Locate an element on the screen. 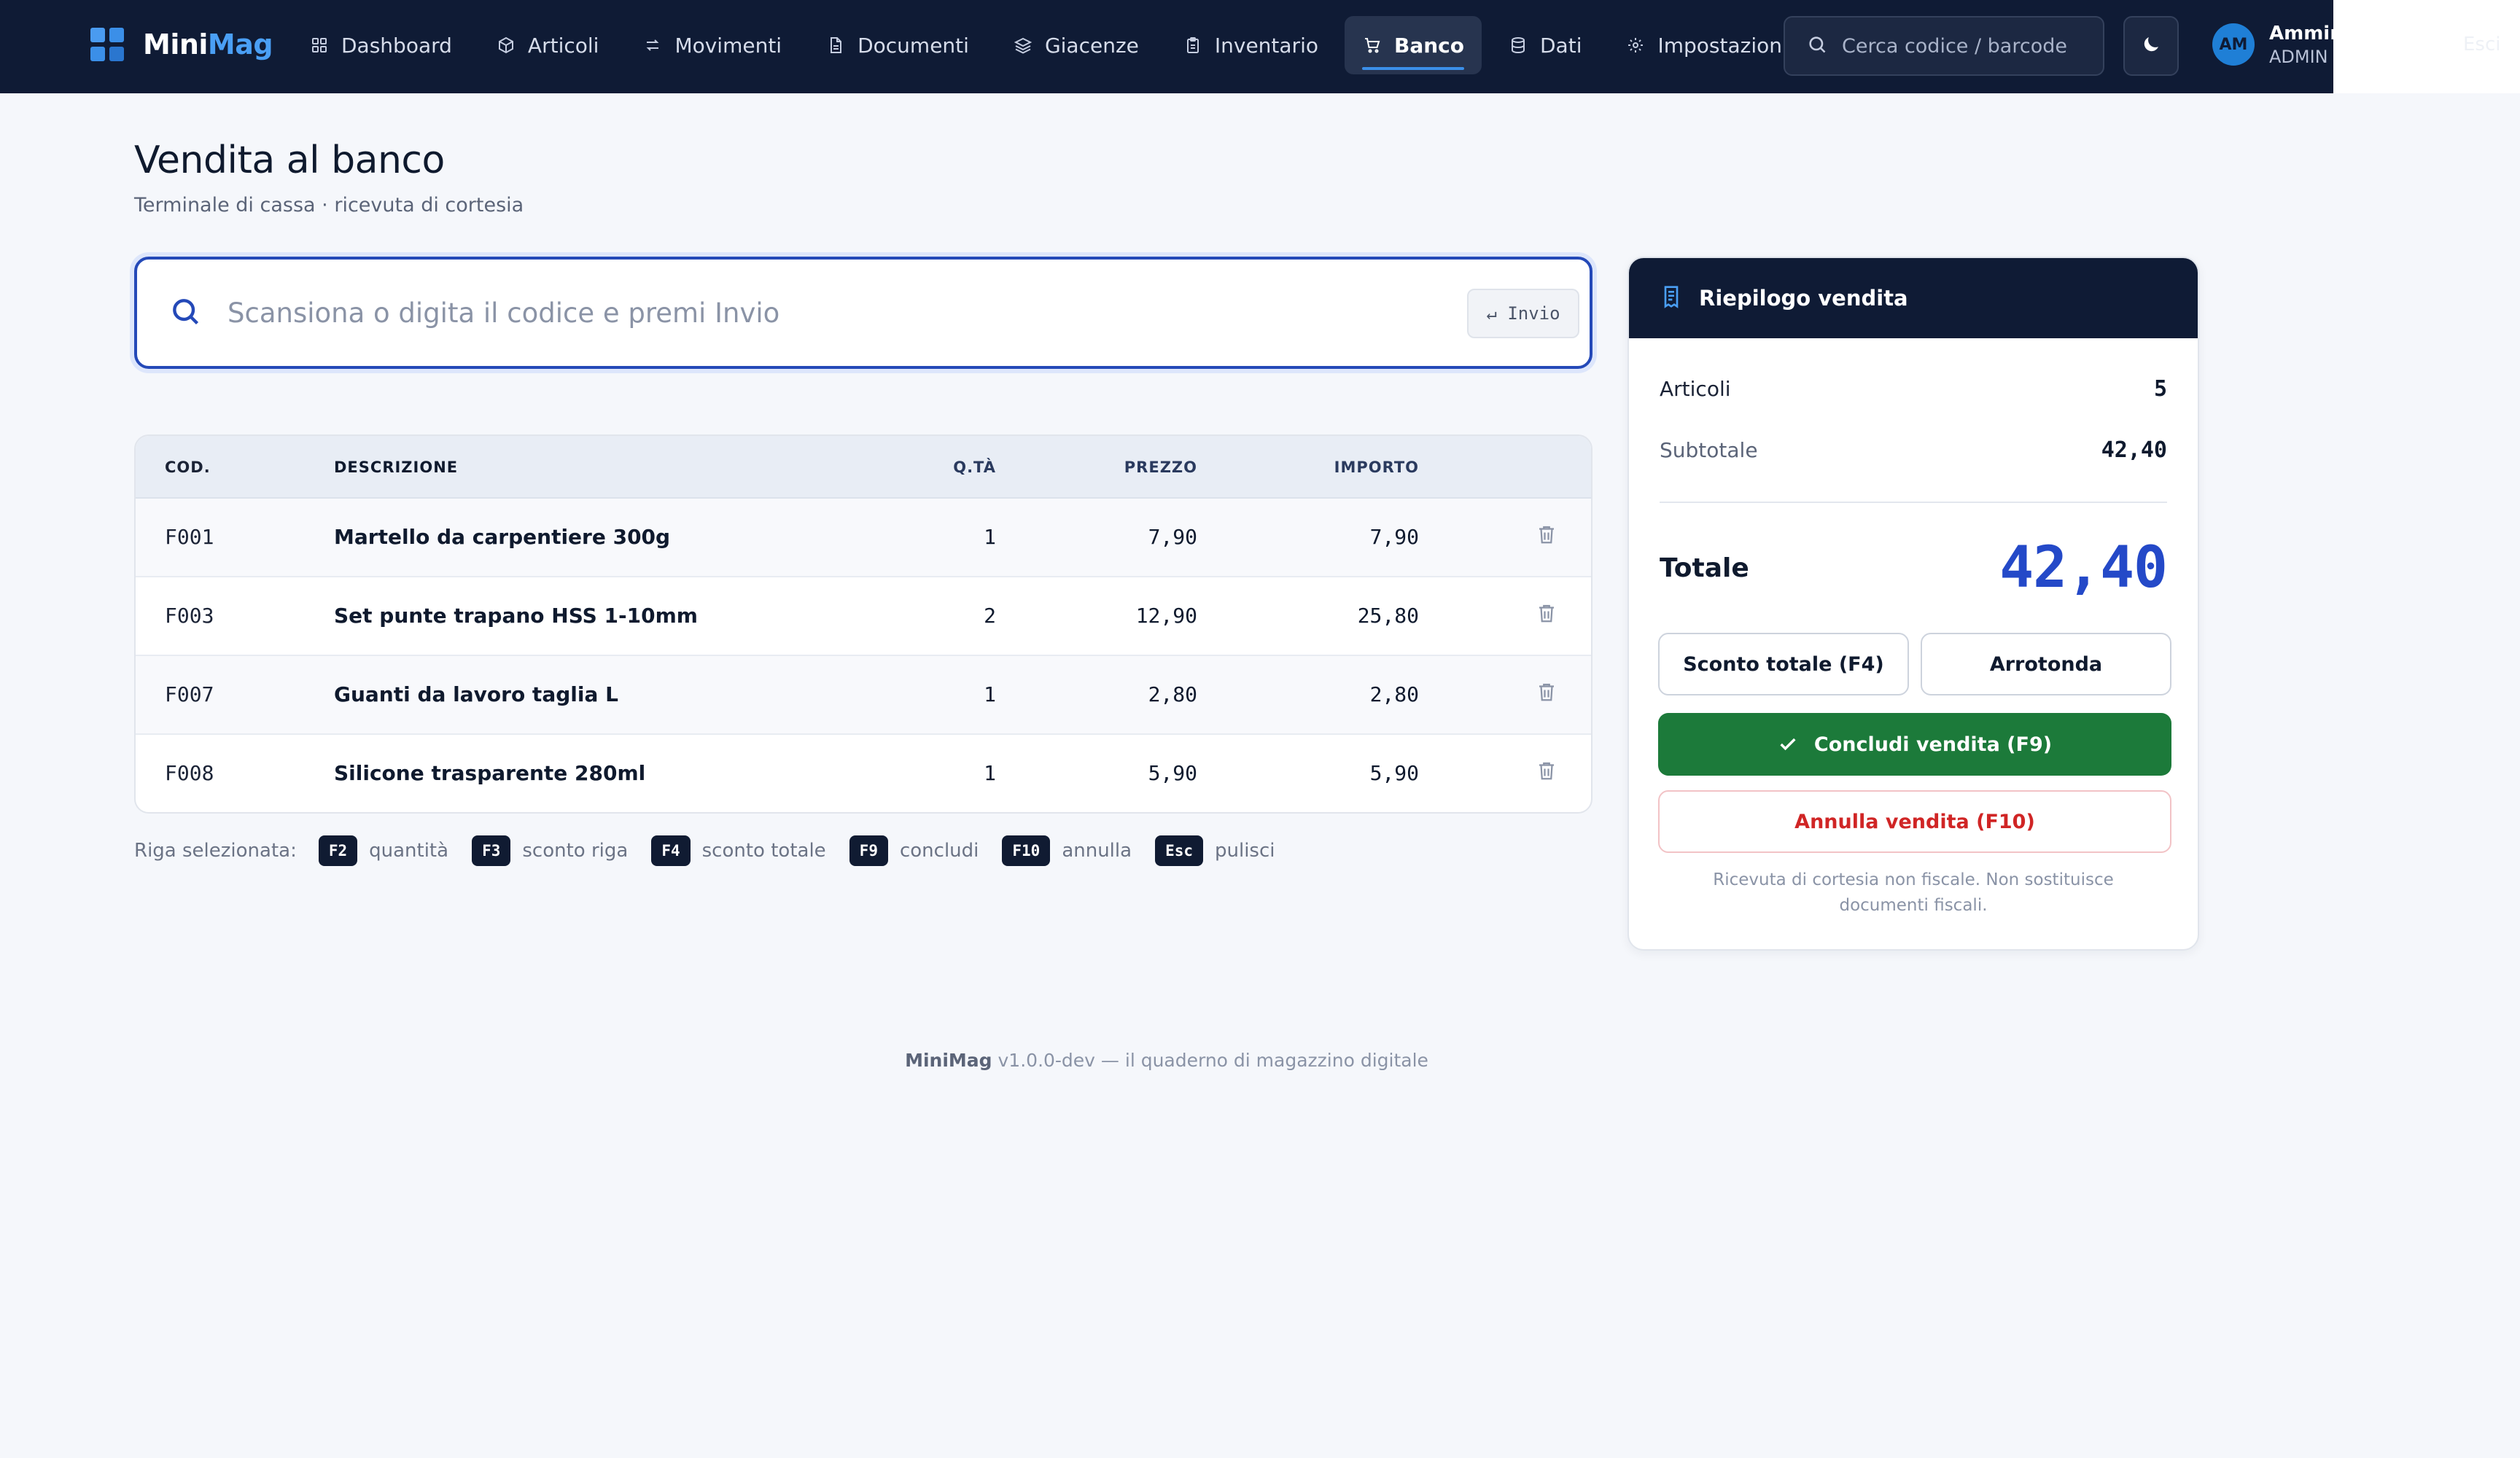 The width and height of the screenshot is (2520, 1458). shortcut-desc-f4: sconto totale is located at coordinates (763, 851).